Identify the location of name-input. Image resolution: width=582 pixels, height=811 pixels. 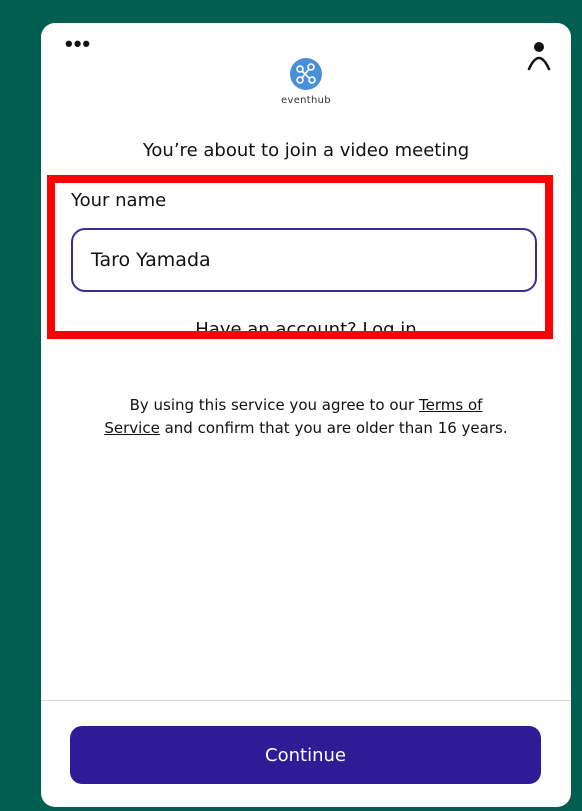
(304, 260).